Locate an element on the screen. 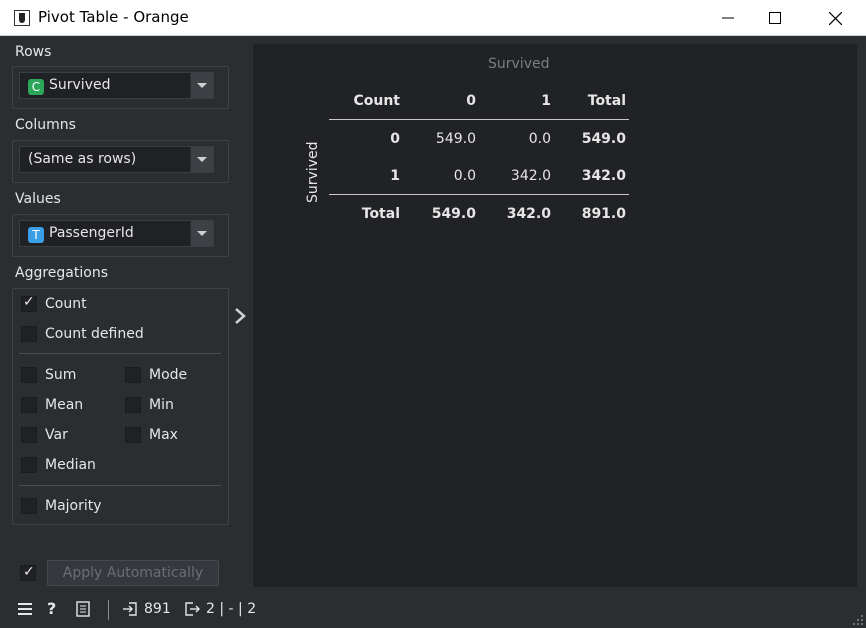 The height and width of the screenshot is (628, 866). table-cell: 342.0 is located at coordinates (524, 176).